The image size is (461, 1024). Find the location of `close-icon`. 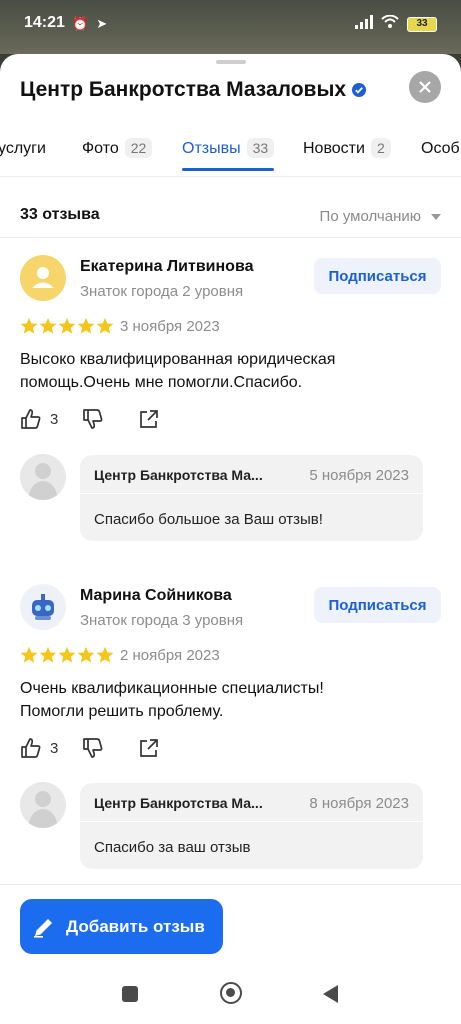

close-icon is located at coordinates (425, 87).